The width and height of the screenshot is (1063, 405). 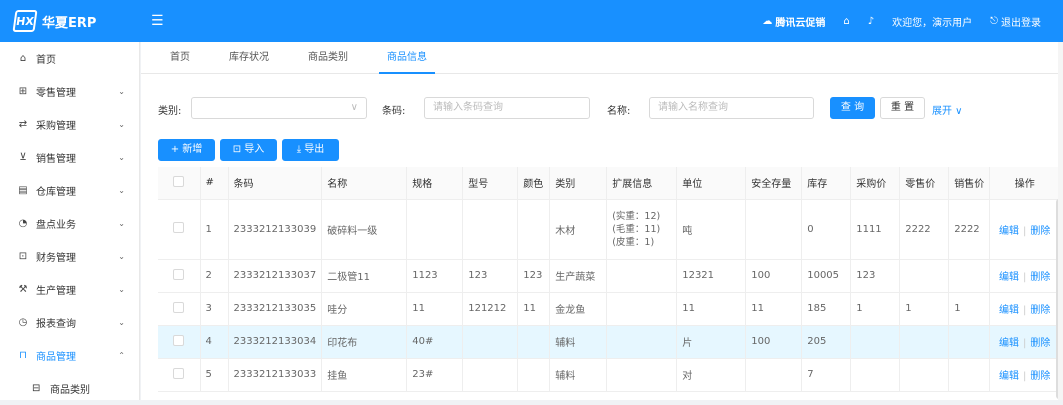 What do you see at coordinates (602, 58) in the screenshot?
I see `tab-bar: 首页 库存状况 商品类别 商品信息` at bounding box center [602, 58].